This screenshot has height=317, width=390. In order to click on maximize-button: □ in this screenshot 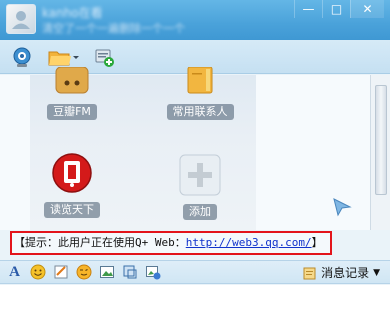, I will do `click(336, 9)`.